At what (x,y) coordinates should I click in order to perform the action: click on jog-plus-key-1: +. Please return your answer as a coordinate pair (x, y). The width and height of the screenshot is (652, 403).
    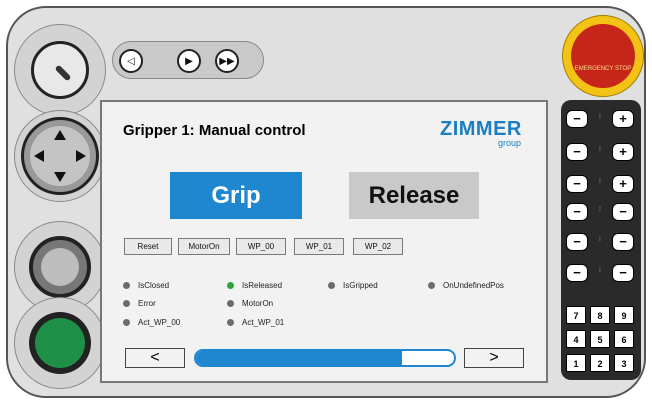
    Looking at the image, I should click on (623, 119).